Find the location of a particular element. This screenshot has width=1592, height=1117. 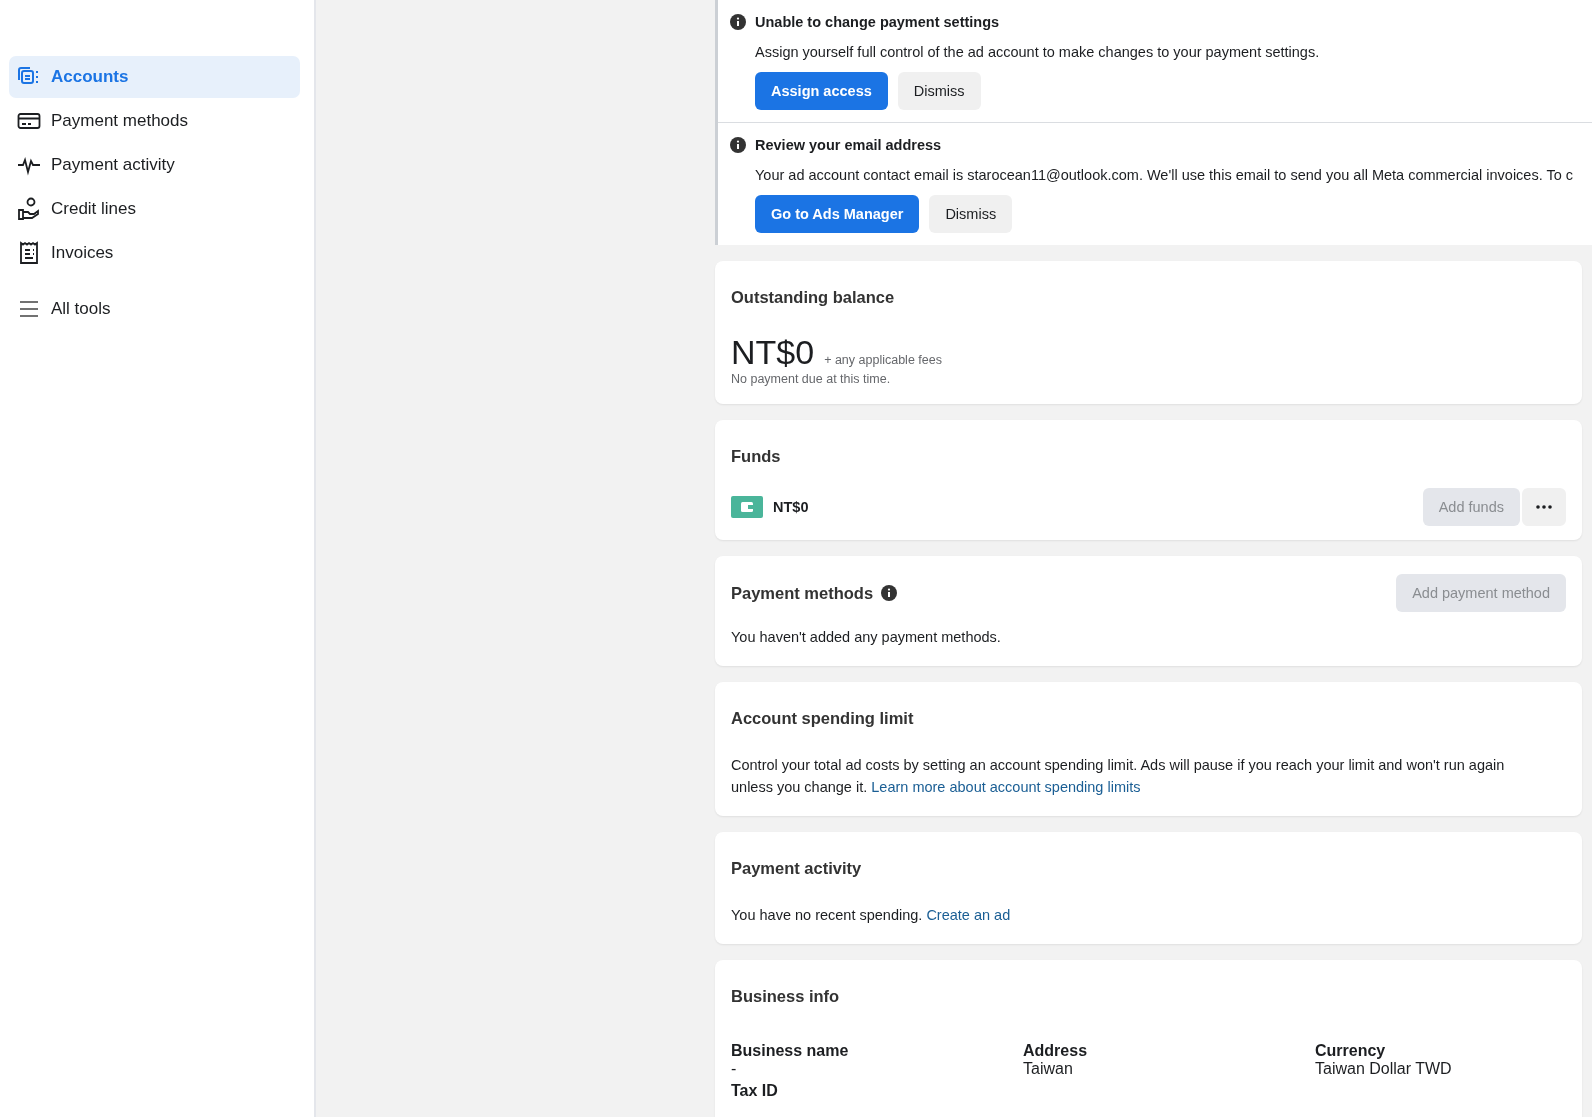

funds-amount: NT$0 is located at coordinates (791, 507).